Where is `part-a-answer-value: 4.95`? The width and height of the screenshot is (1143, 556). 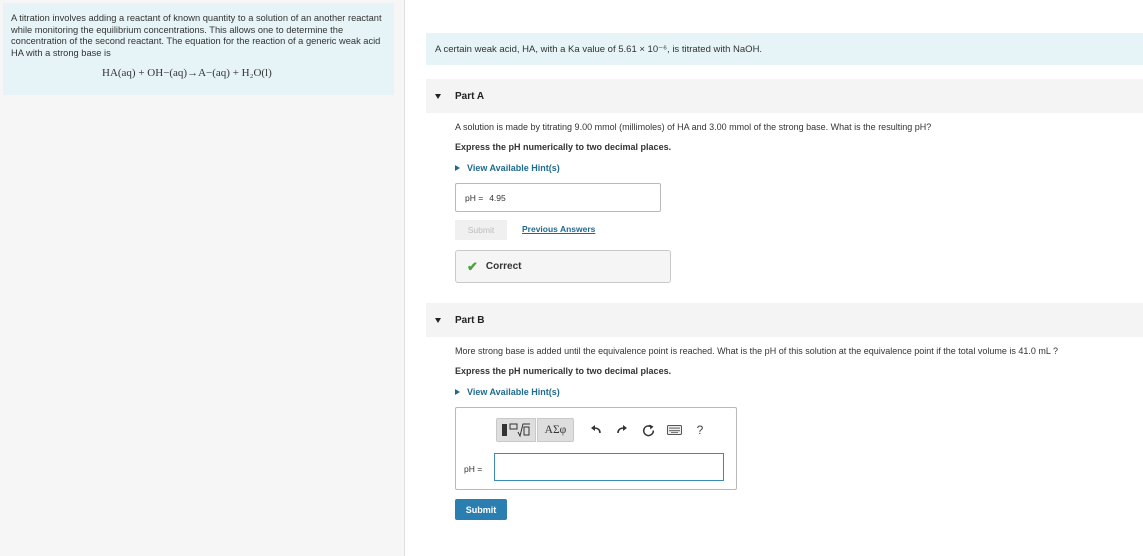 part-a-answer-value: 4.95 is located at coordinates (497, 197).